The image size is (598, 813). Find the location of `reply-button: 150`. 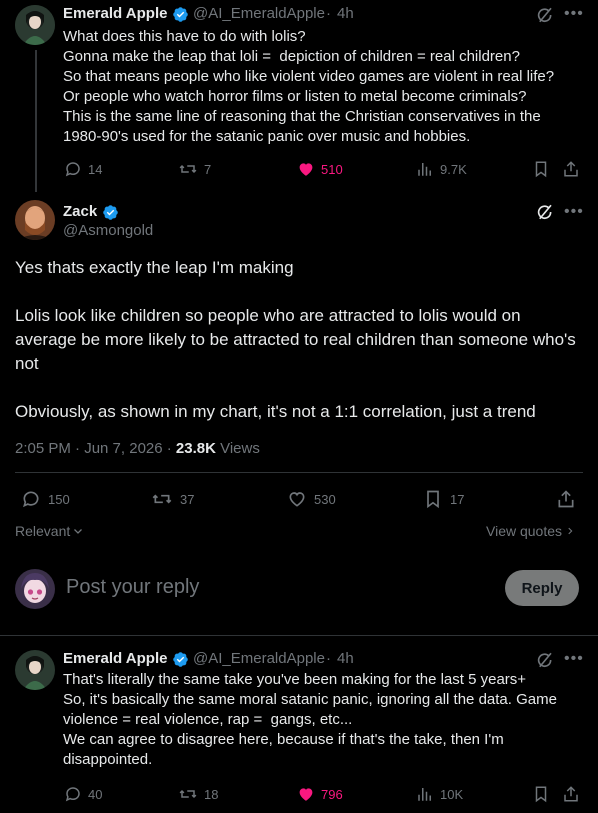

reply-button: 150 is located at coordinates (45, 499).